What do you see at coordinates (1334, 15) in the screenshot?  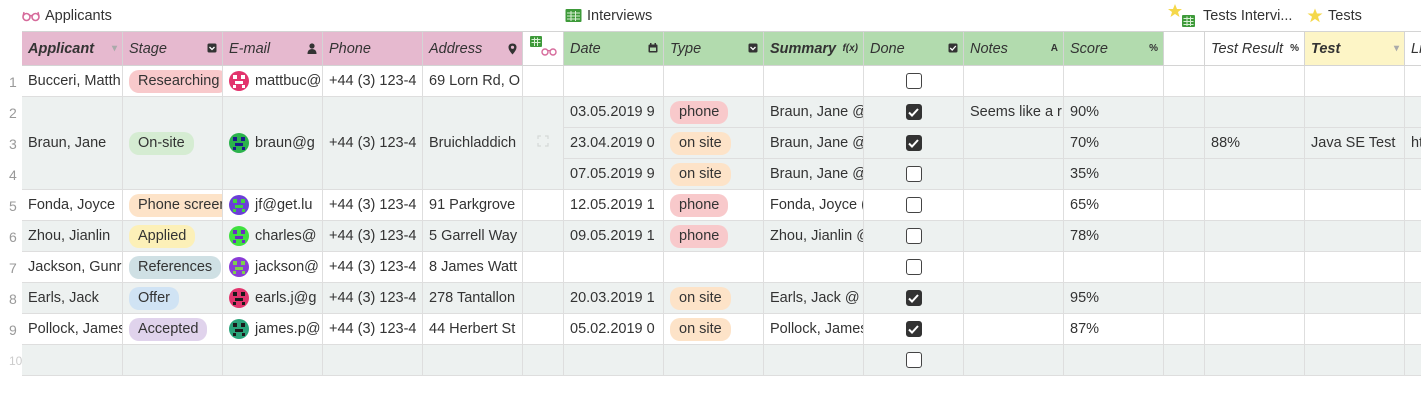 I see `group-tests: Tests` at bounding box center [1334, 15].